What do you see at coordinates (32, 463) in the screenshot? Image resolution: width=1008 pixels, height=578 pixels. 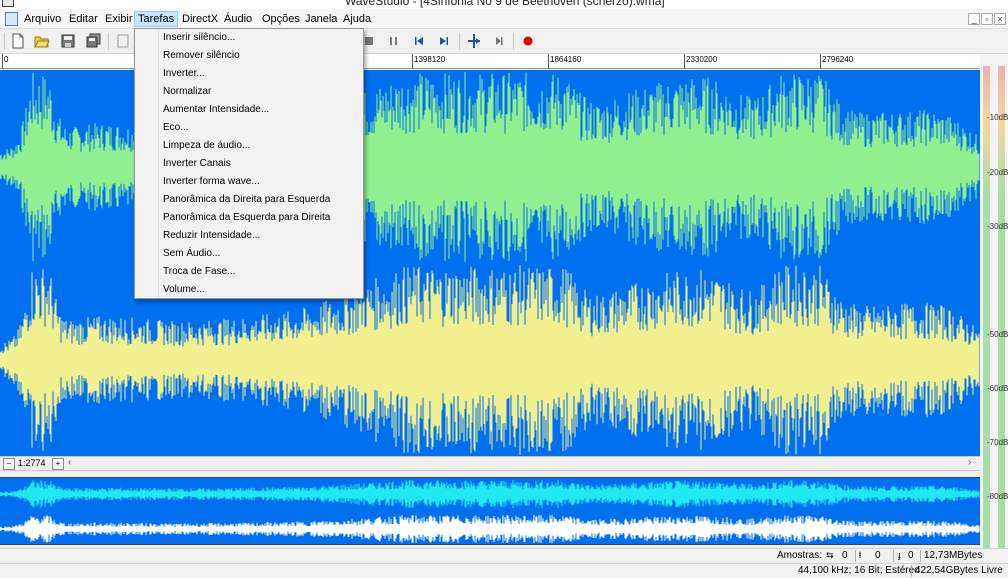 I see `zoom-ratio: 1:2774` at bounding box center [32, 463].